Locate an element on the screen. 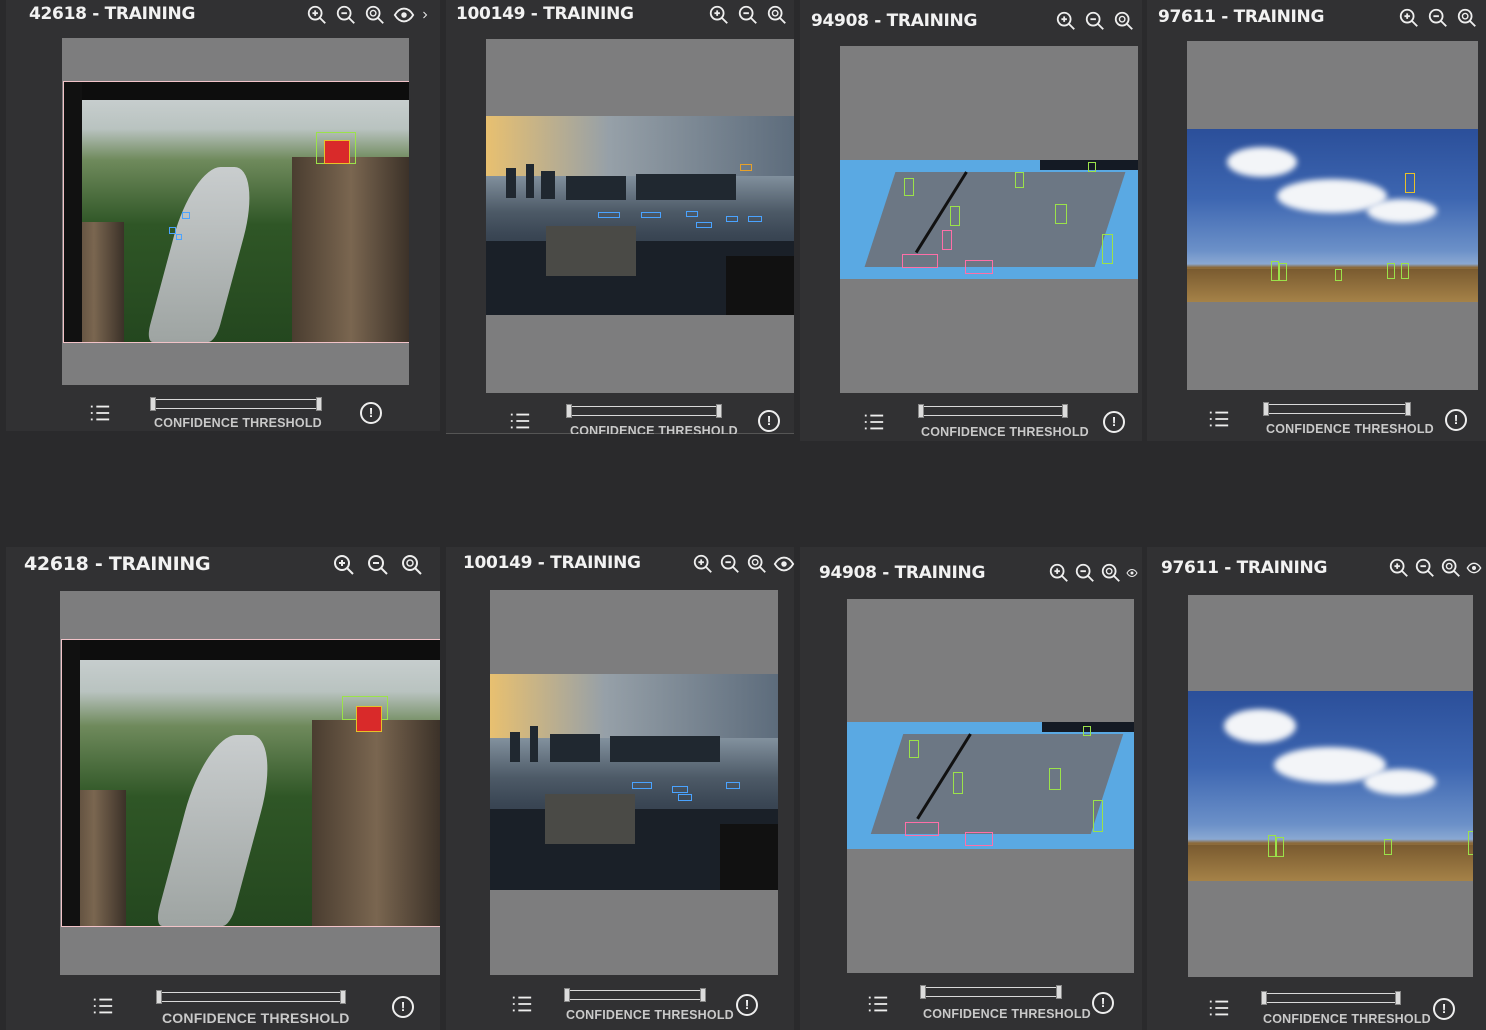 This screenshot has height=1030, width=1486. image-panel-6: 100149 - TRAINING CONFIDENCE THRESHOLD ! is located at coordinates (620, 788).